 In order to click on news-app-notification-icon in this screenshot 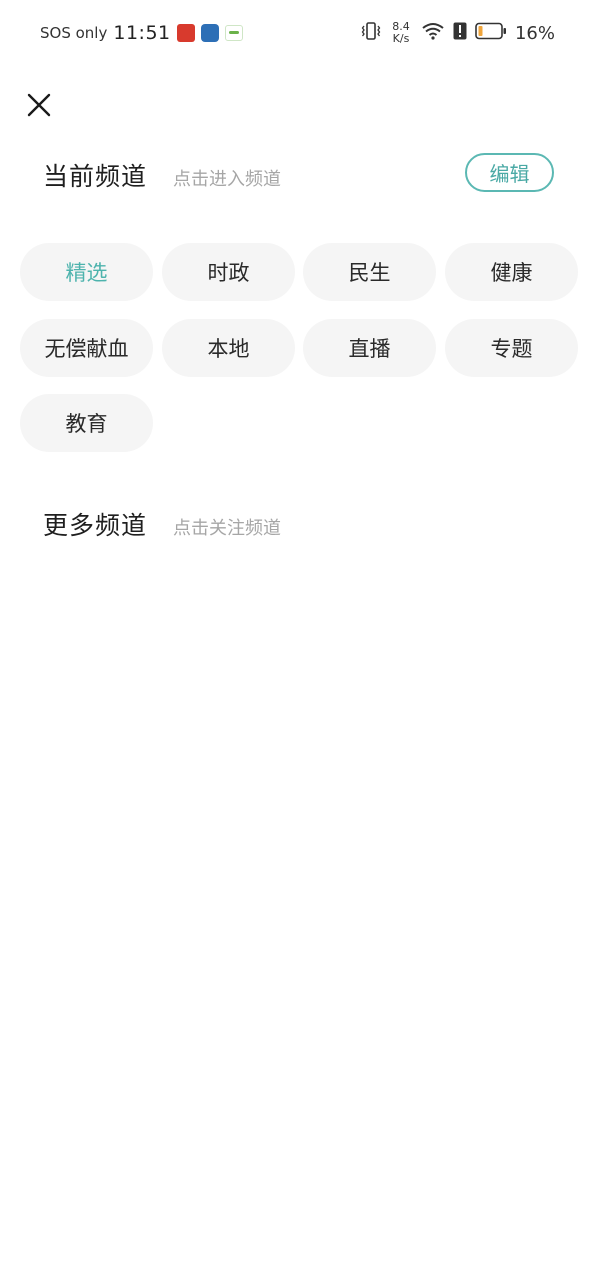, I will do `click(185, 33)`.